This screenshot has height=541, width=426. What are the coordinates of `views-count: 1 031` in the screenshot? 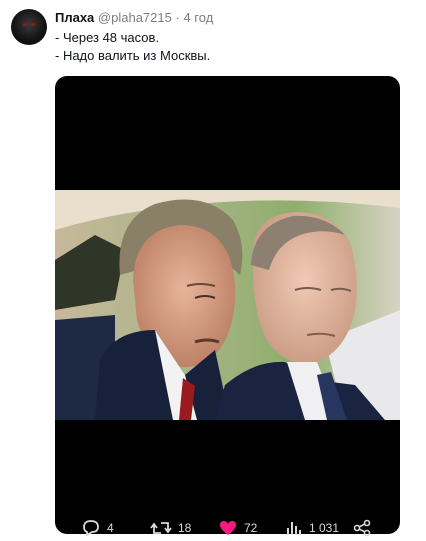 It's located at (324, 528).